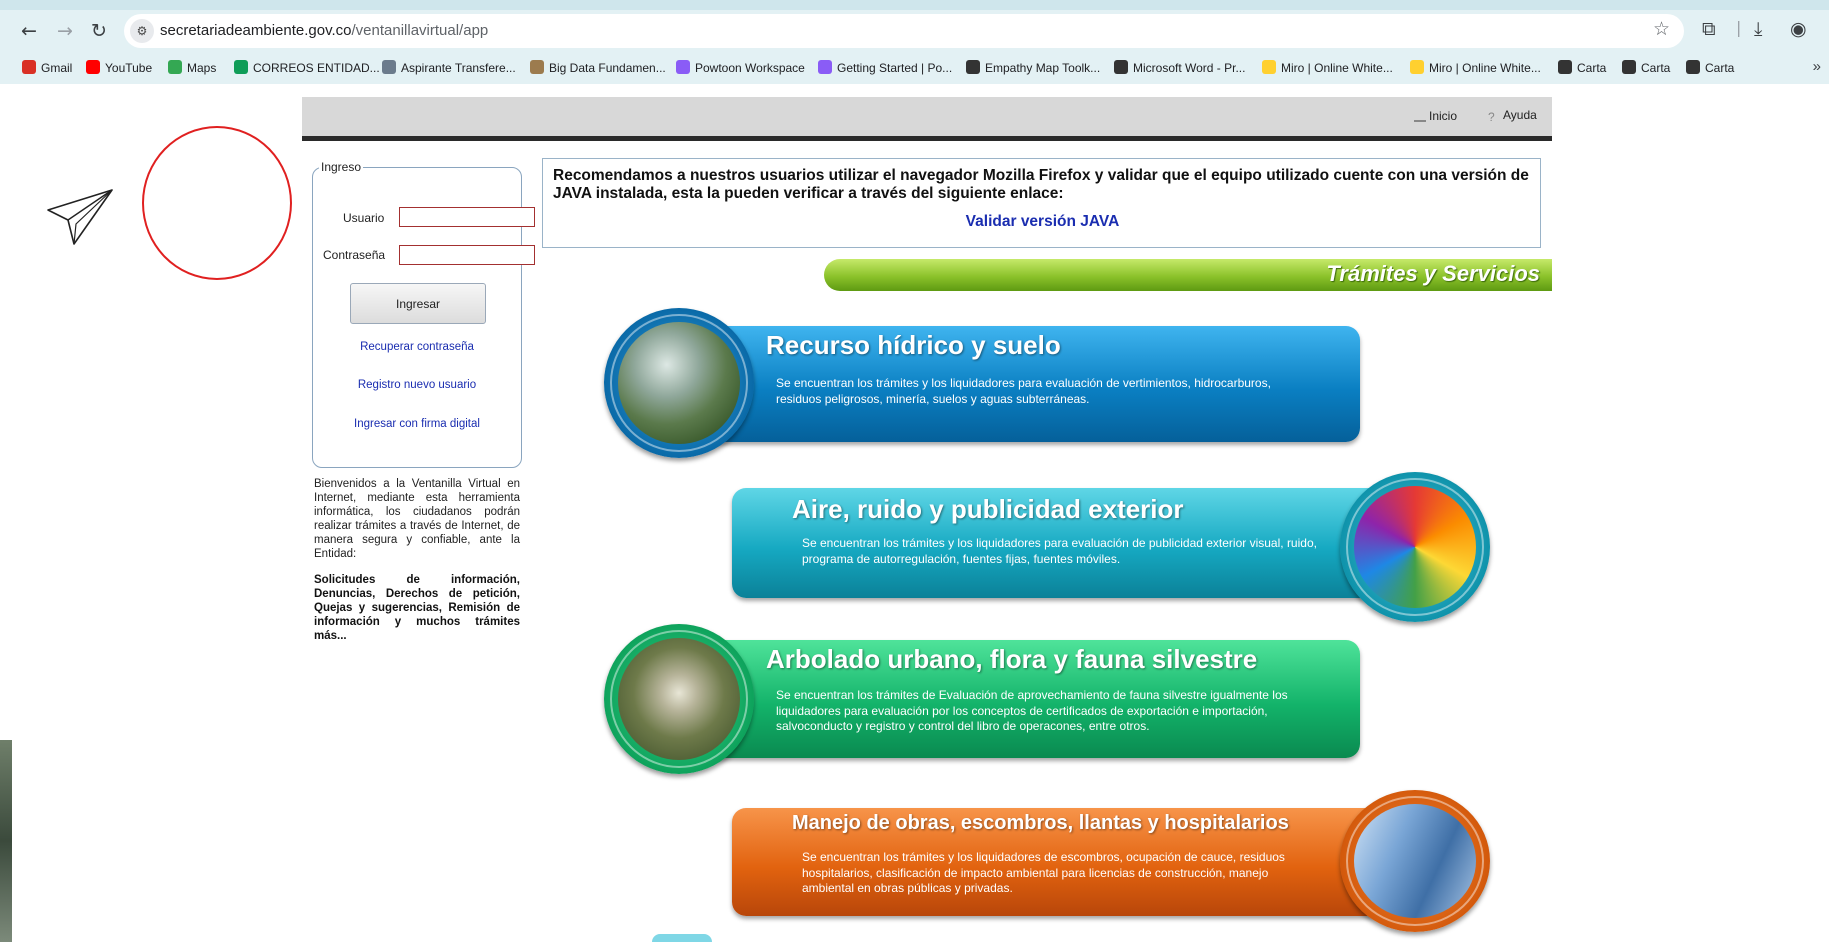  What do you see at coordinates (988, 509) in the screenshot?
I see `card-title: Aire, ruido y publicidad exterior` at bounding box center [988, 509].